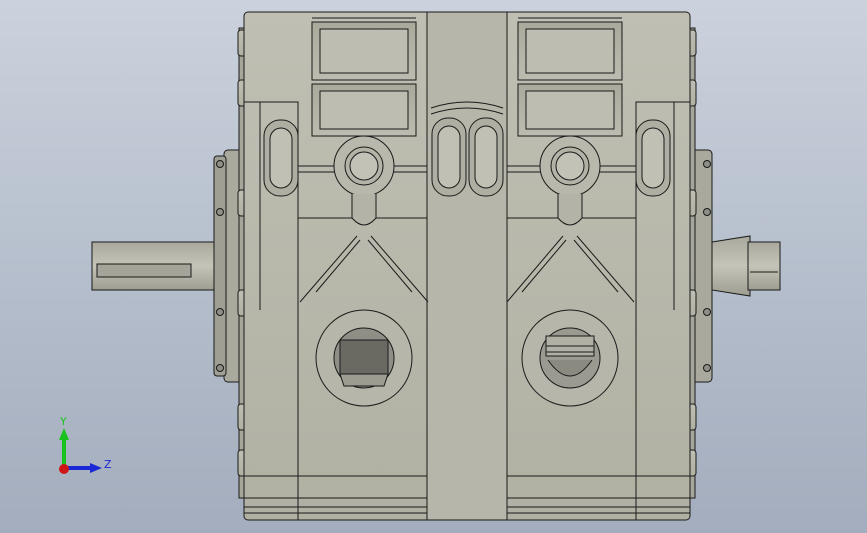 This screenshot has height=533, width=867. I want to click on y-axis-label: Y, so click(63, 421).